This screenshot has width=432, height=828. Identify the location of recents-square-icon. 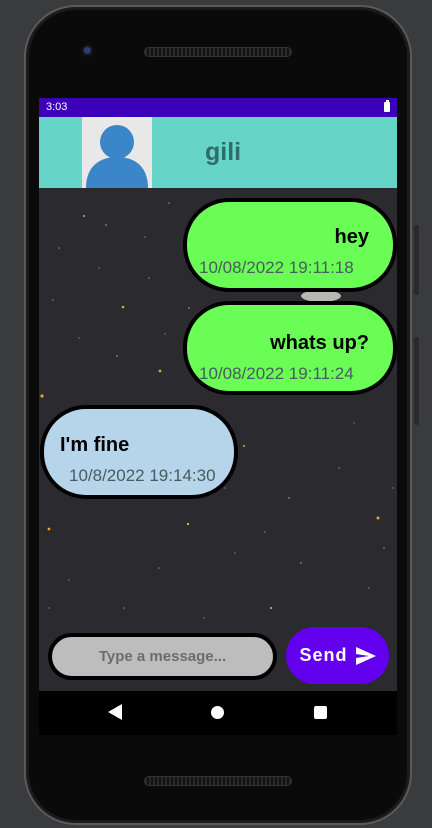
(320, 712).